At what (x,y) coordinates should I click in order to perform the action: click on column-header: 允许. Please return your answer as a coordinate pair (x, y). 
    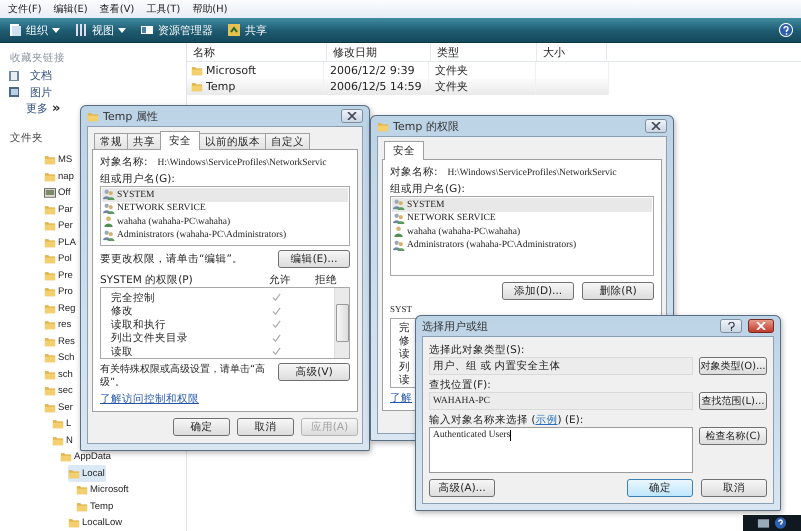
    Looking at the image, I should click on (280, 280).